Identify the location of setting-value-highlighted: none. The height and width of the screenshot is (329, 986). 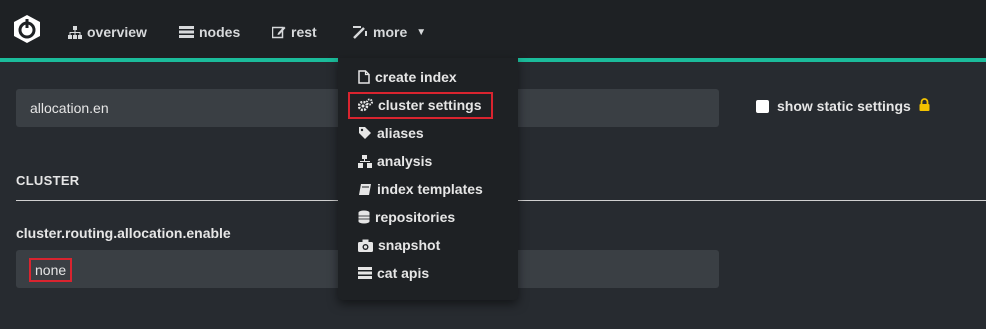
(51, 270).